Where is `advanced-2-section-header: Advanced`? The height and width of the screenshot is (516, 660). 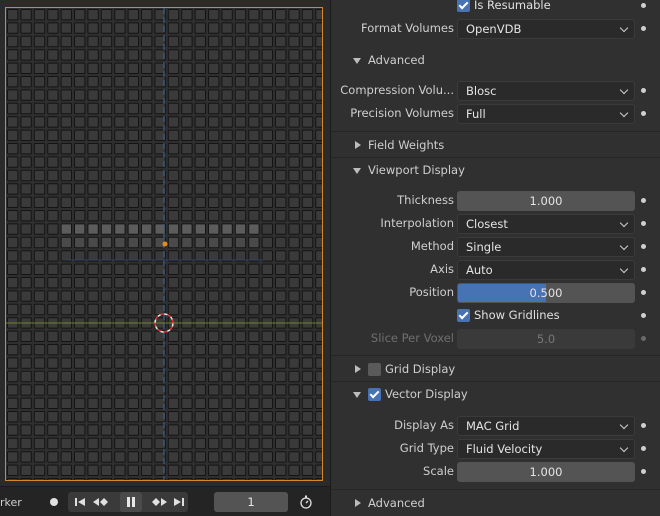 advanced-2-section-header: Advanced is located at coordinates (495, 504).